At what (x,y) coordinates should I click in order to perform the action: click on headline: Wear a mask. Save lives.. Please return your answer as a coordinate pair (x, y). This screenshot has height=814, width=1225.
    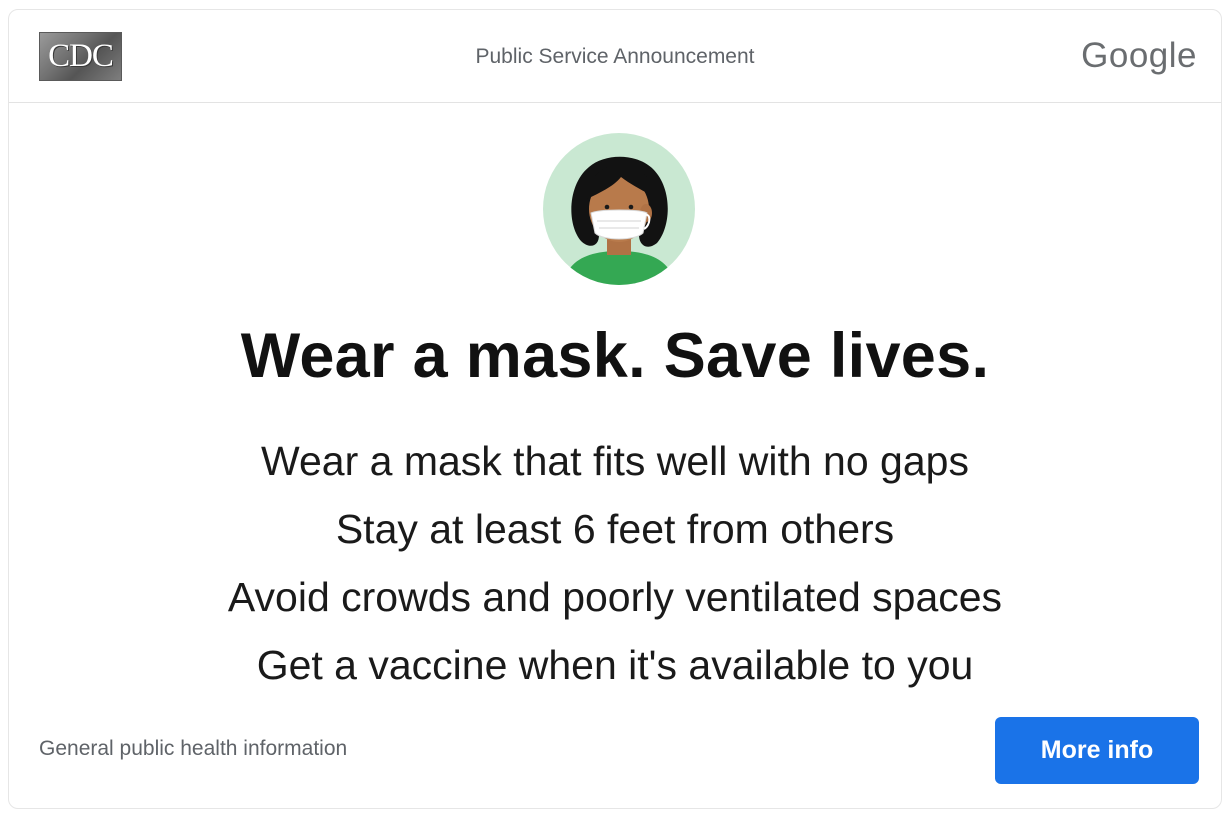
    Looking at the image, I should click on (615, 356).